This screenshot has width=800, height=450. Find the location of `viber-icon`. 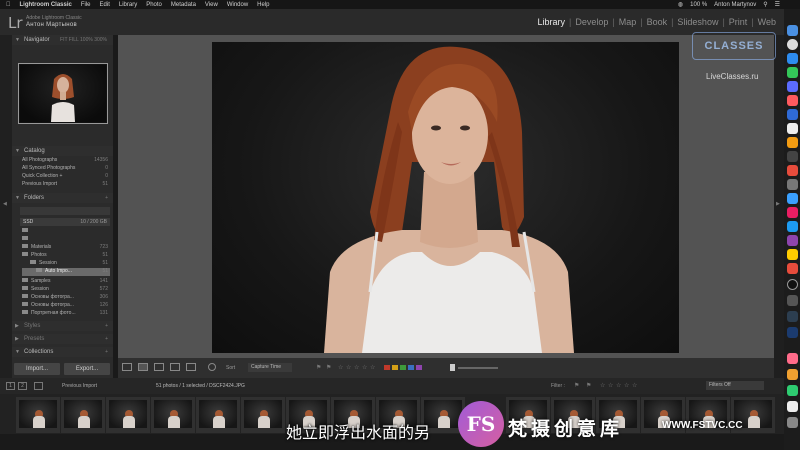

viber-icon is located at coordinates (792, 86).